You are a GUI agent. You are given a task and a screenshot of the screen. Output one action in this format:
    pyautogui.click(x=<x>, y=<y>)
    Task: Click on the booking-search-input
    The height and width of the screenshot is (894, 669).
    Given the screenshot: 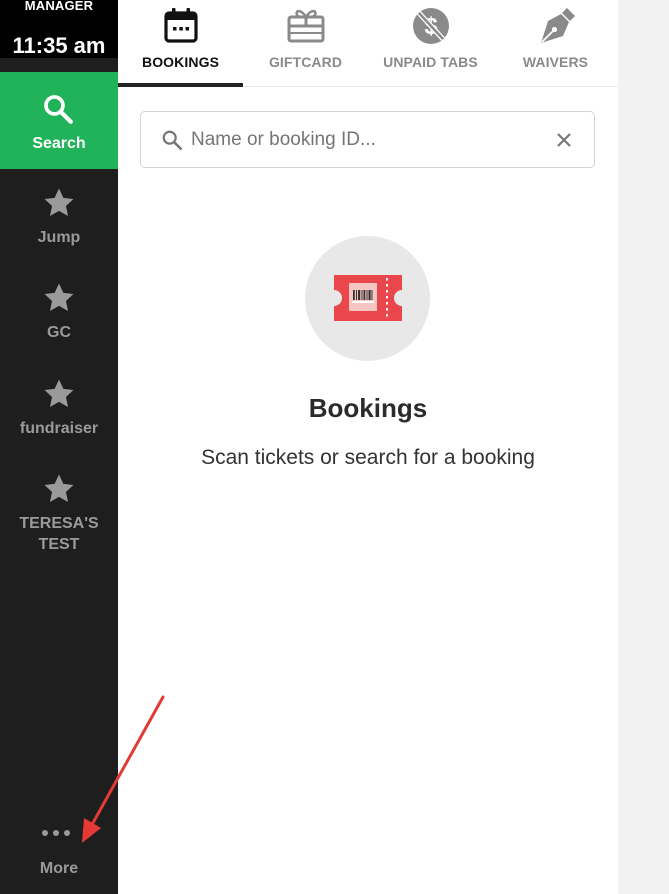 What is the action you would take?
    pyautogui.click(x=361, y=140)
    